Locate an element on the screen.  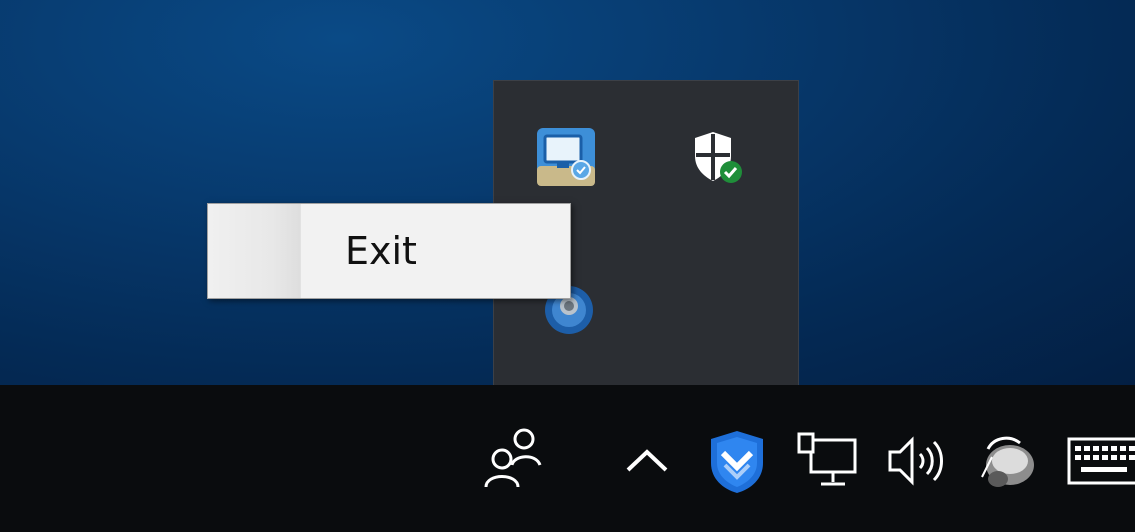
network-icon is located at coordinates (828, 461).